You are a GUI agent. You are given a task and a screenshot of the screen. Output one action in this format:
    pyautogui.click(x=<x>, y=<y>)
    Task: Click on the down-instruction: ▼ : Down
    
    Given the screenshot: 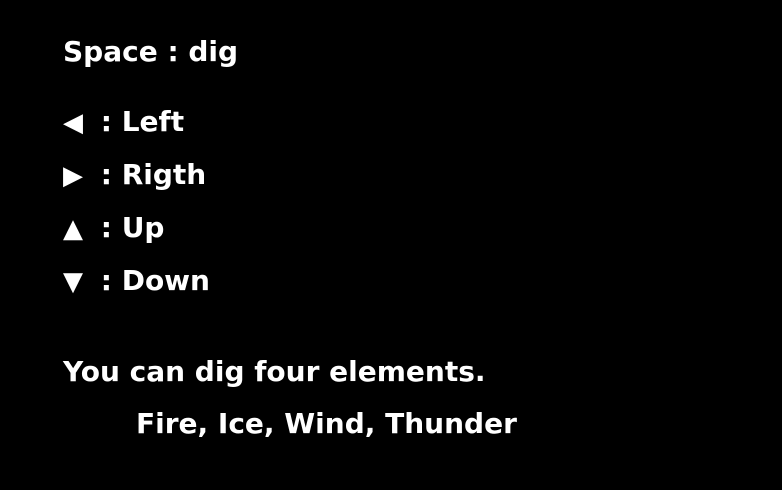 What is the action you would take?
    pyautogui.click(x=136, y=280)
    